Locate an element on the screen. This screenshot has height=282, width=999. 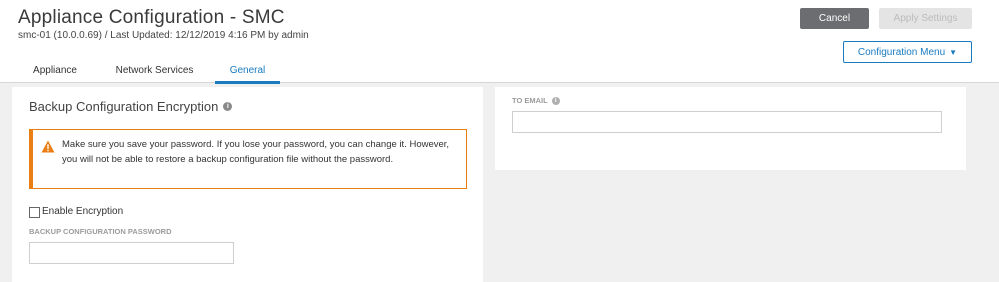
enable-encryption-checkbox is located at coordinates (34, 212).